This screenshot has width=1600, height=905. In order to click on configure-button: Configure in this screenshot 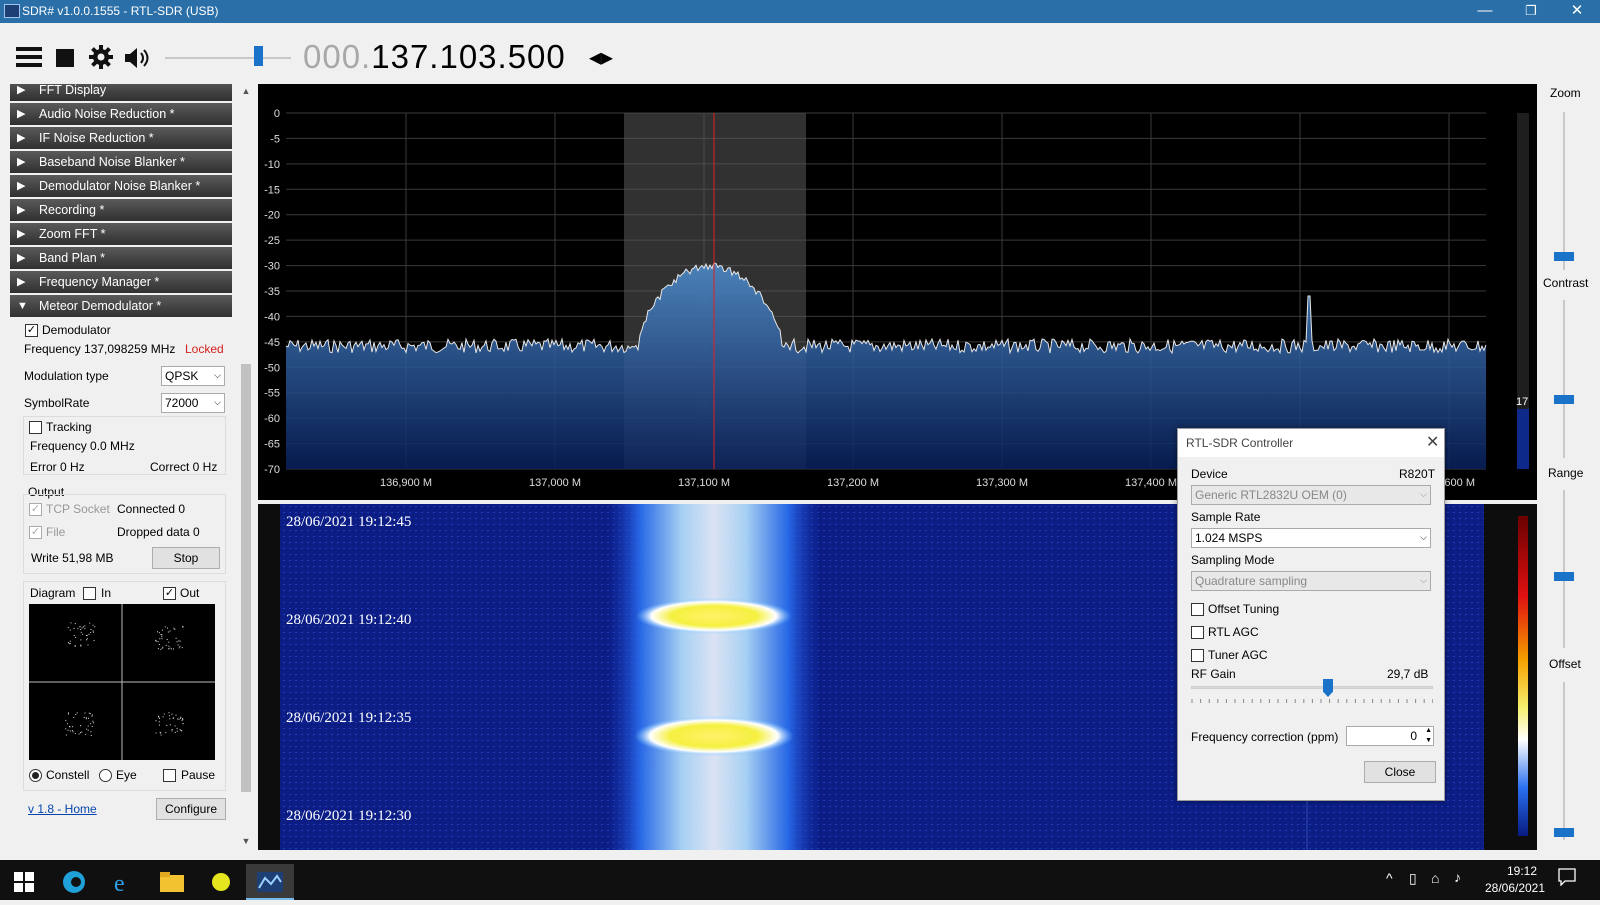, I will do `click(191, 809)`.